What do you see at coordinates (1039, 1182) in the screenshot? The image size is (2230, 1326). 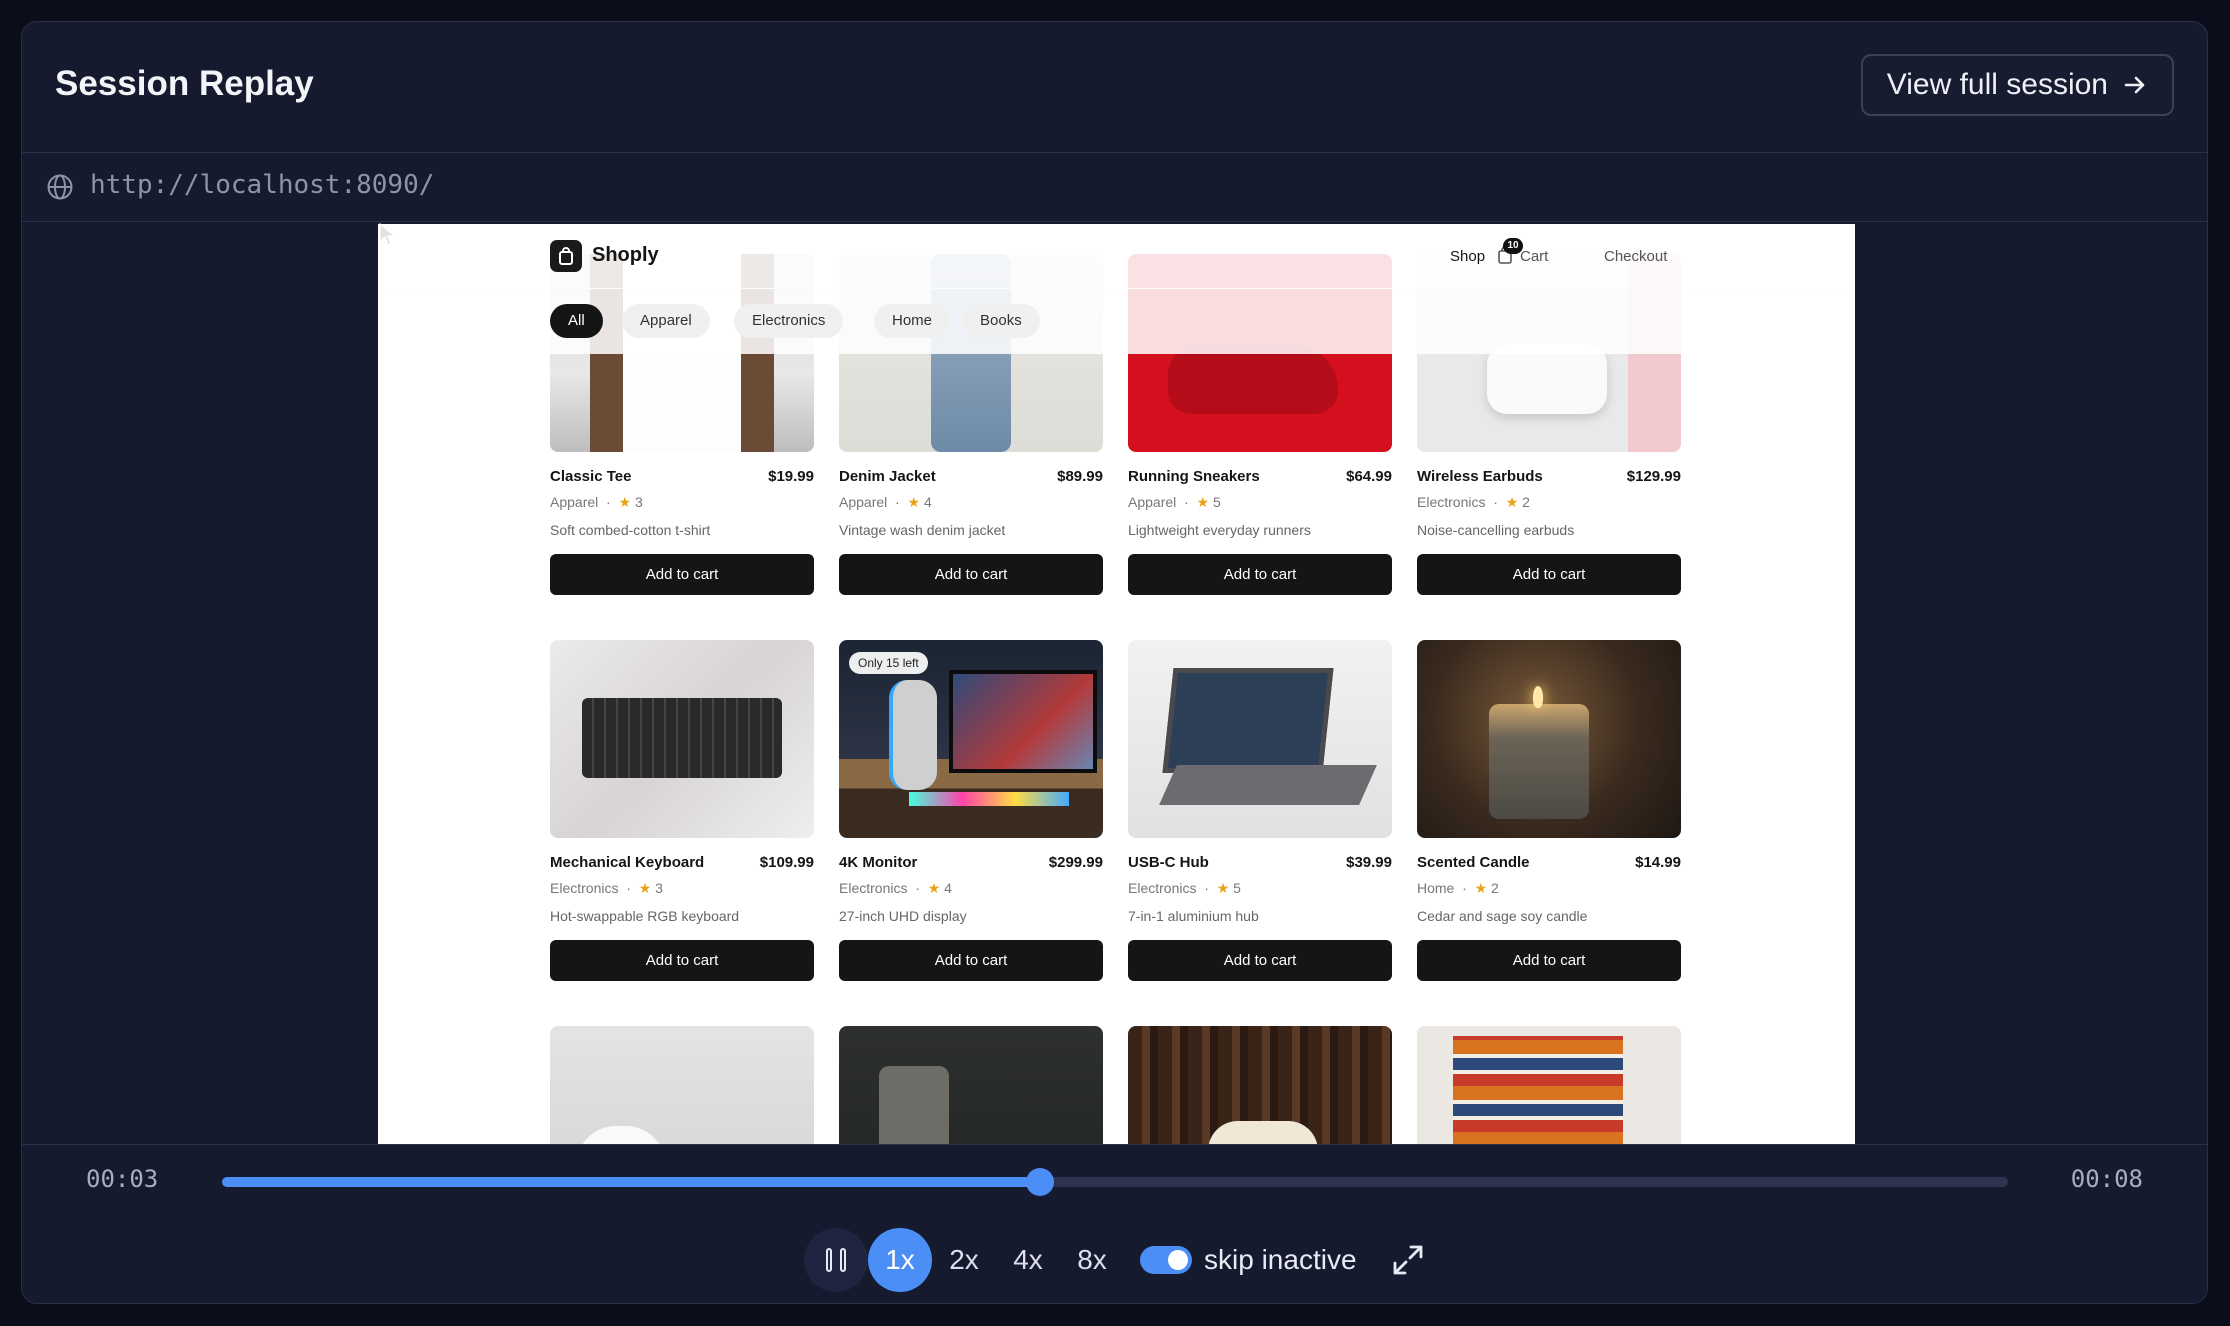 I see `timeline-handle` at bounding box center [1039, 1182].